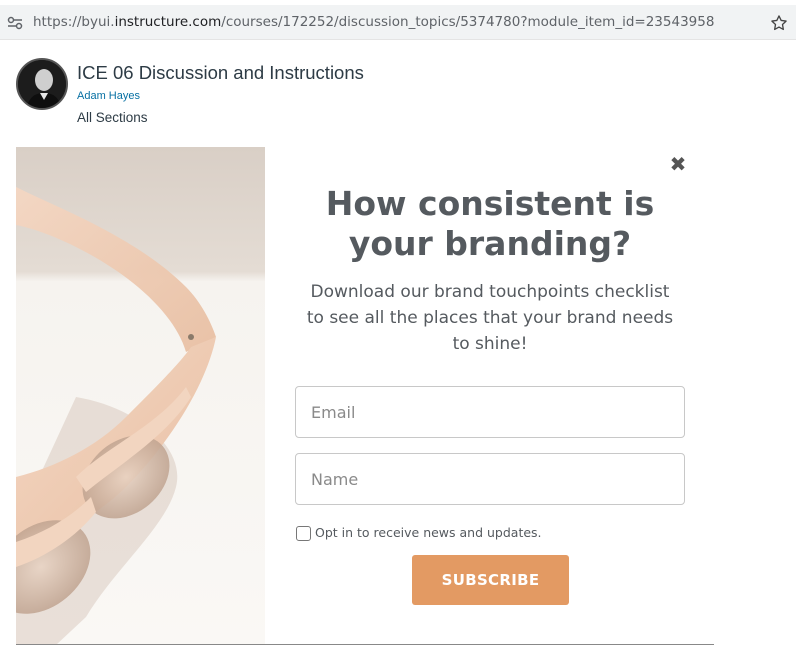 The height and width of the screenshot is (647, 796). Describe the element at coordinates (220, 72) in the screenshot. I see `page-title: ICE 06 Discussion and Instructions` at that location.